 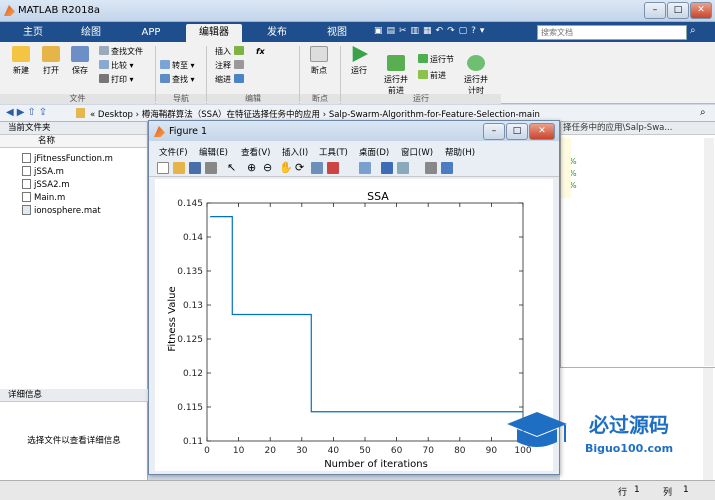 I want to click on figure-title: Figure 1, so click(x=188, y=131).